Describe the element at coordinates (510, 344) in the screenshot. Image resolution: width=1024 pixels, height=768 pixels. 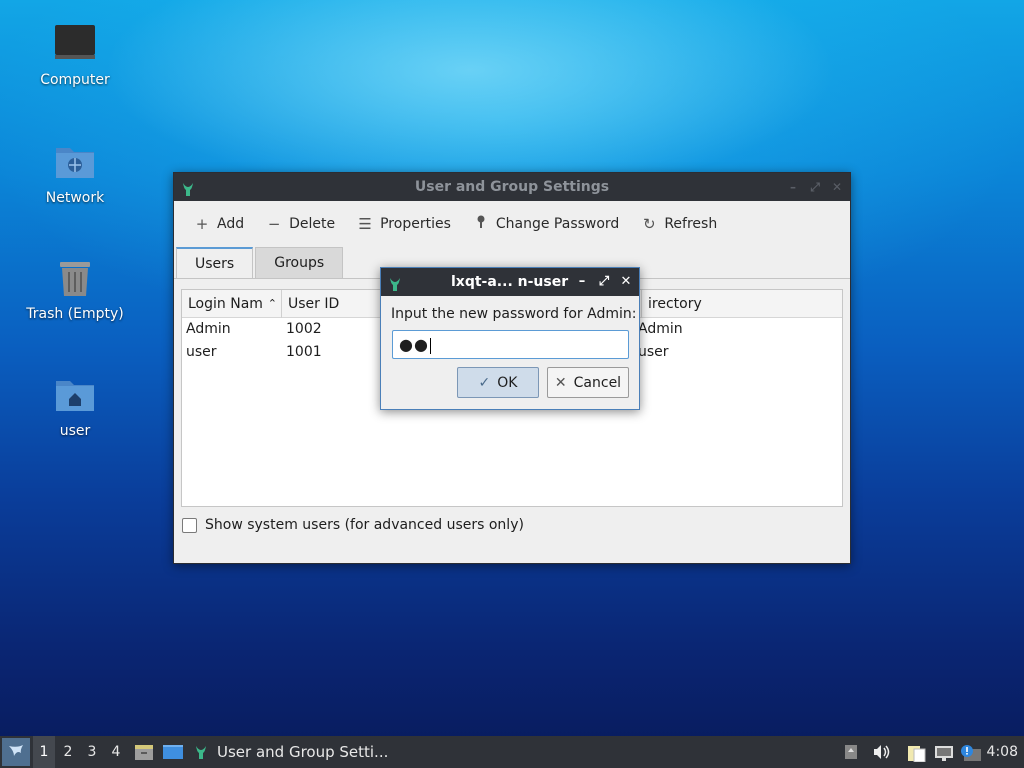
I see `password-input: ●●` at that location.